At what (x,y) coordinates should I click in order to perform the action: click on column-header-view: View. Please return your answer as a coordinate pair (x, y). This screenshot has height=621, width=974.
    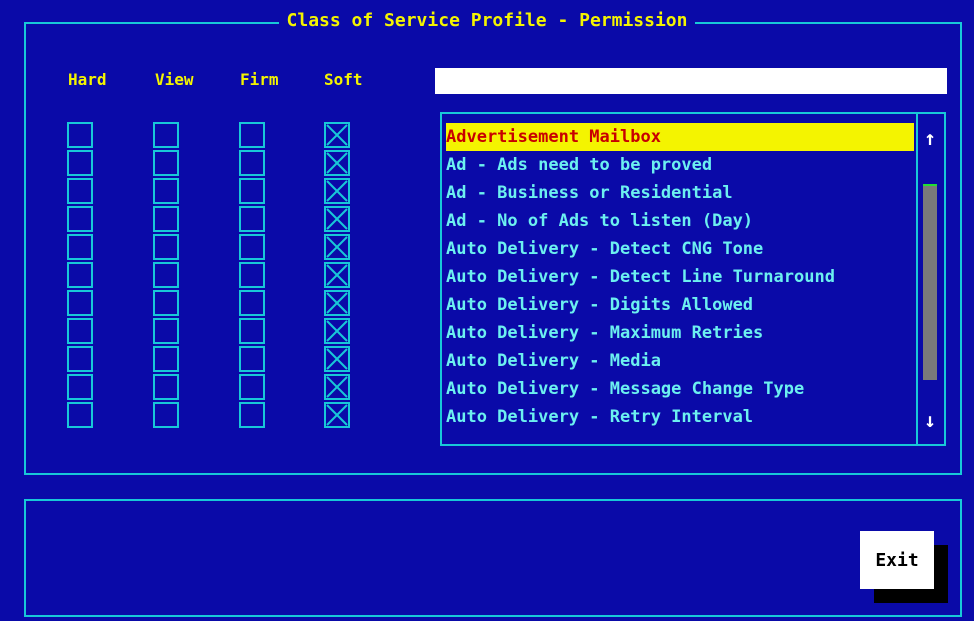
    Looking at the image, I should click on (174, 79).